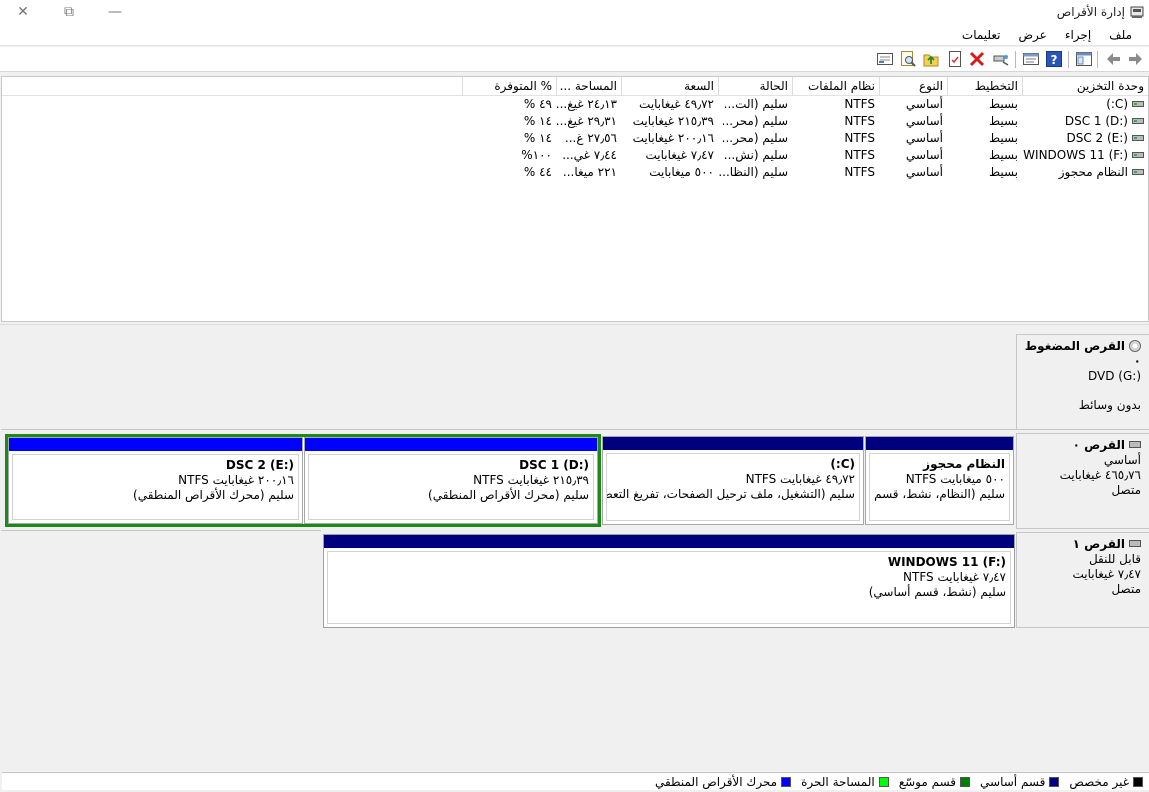 The image size is (1149, 792). I want to click on cell-percent-free: ١٠٠%, so click(536, 155).